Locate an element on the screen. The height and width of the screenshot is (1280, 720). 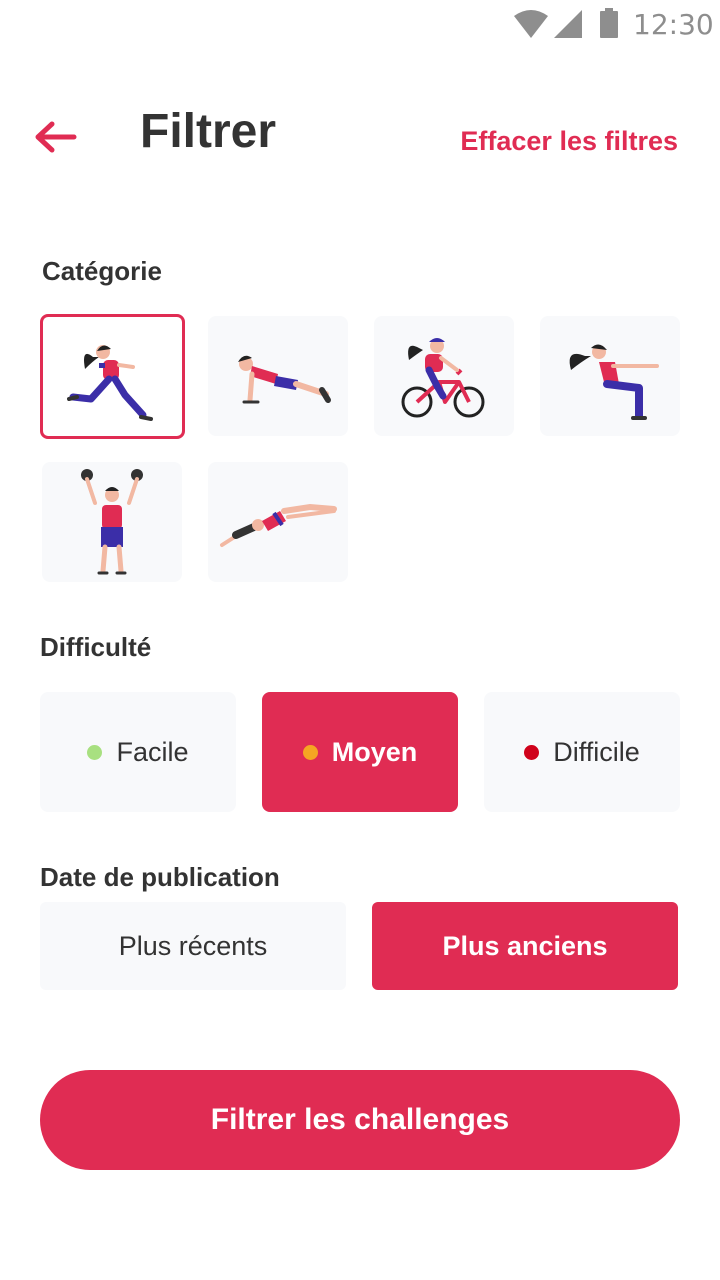
clear-filters-link: Effacer les filtres is located at coordinates (569, 141).